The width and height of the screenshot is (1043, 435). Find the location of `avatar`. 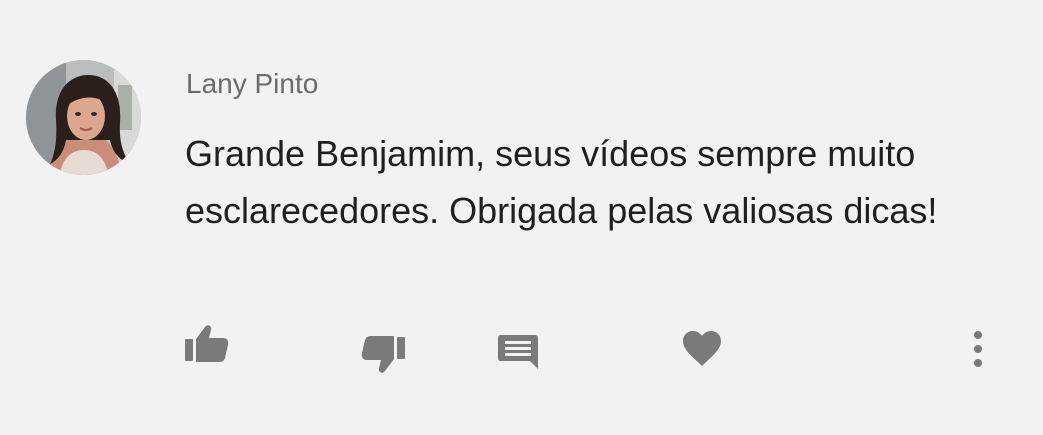

avatar is located at coordinates (83, 117).